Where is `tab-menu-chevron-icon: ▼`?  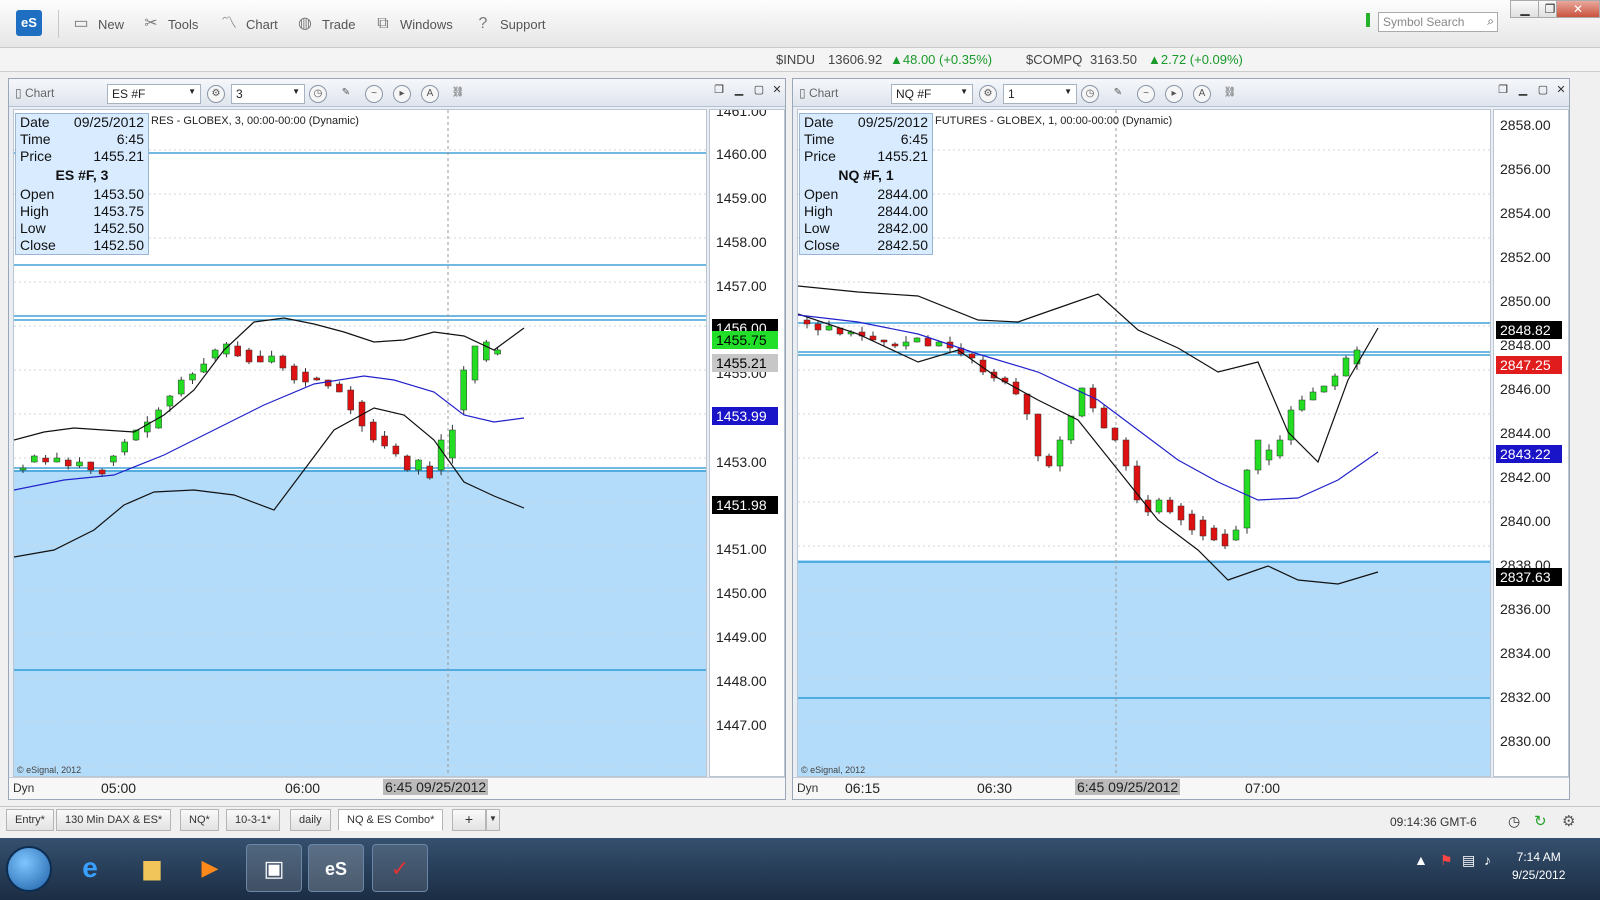 tab-menu-chevron-icon: ▼ is located at coordinates (493, 820).